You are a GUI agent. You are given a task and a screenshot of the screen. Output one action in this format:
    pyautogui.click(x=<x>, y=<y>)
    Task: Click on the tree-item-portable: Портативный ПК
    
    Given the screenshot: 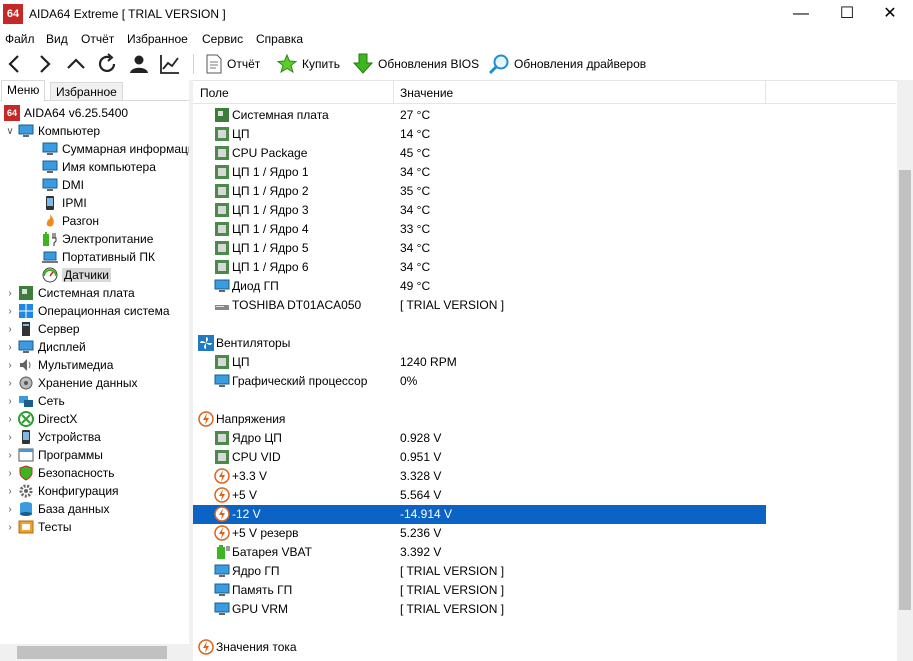 What is the action you would take?
    pyautogui.click(x=98, y=257)
    